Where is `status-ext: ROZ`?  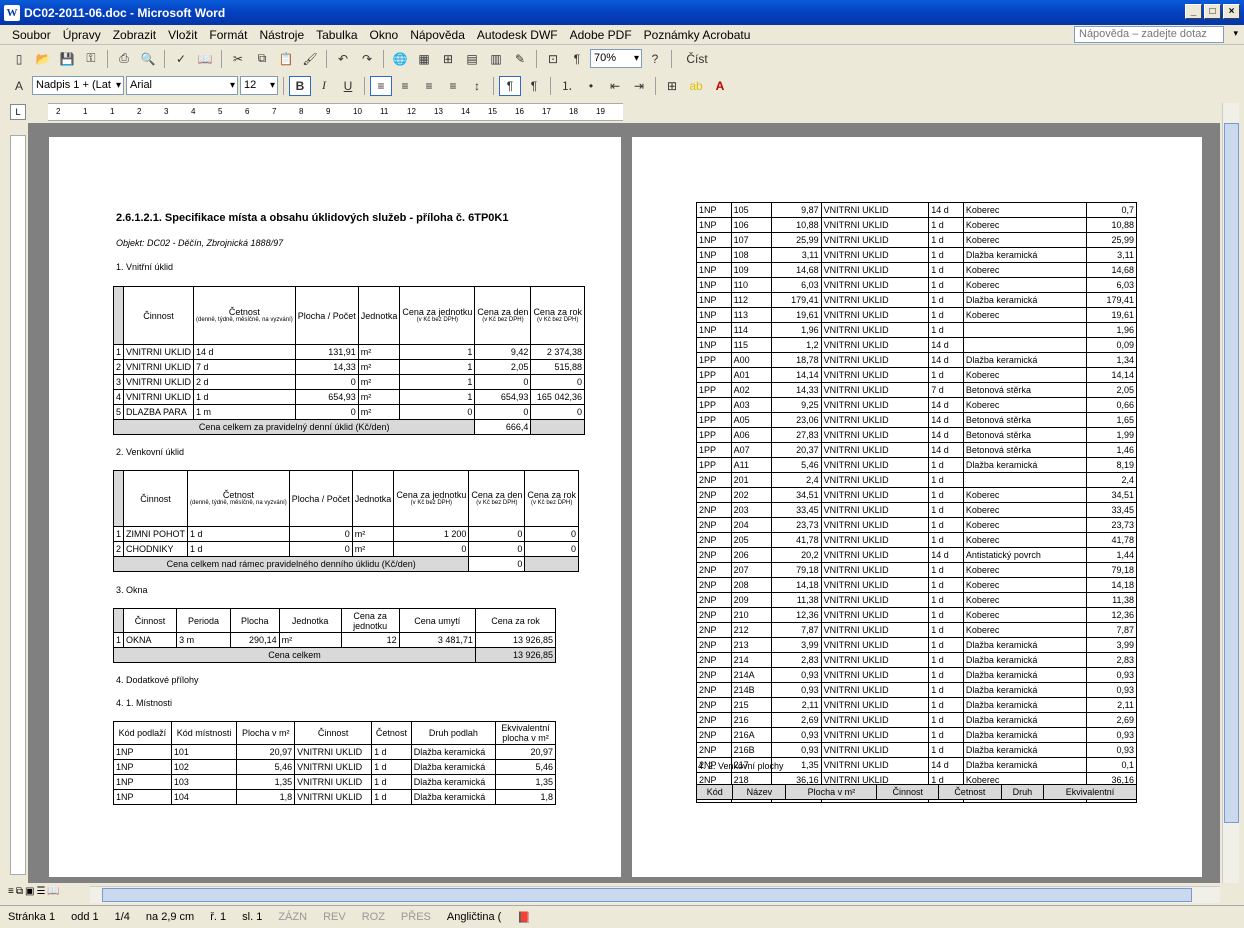 status-ext: ROZ is located at coordinates (373, 917).